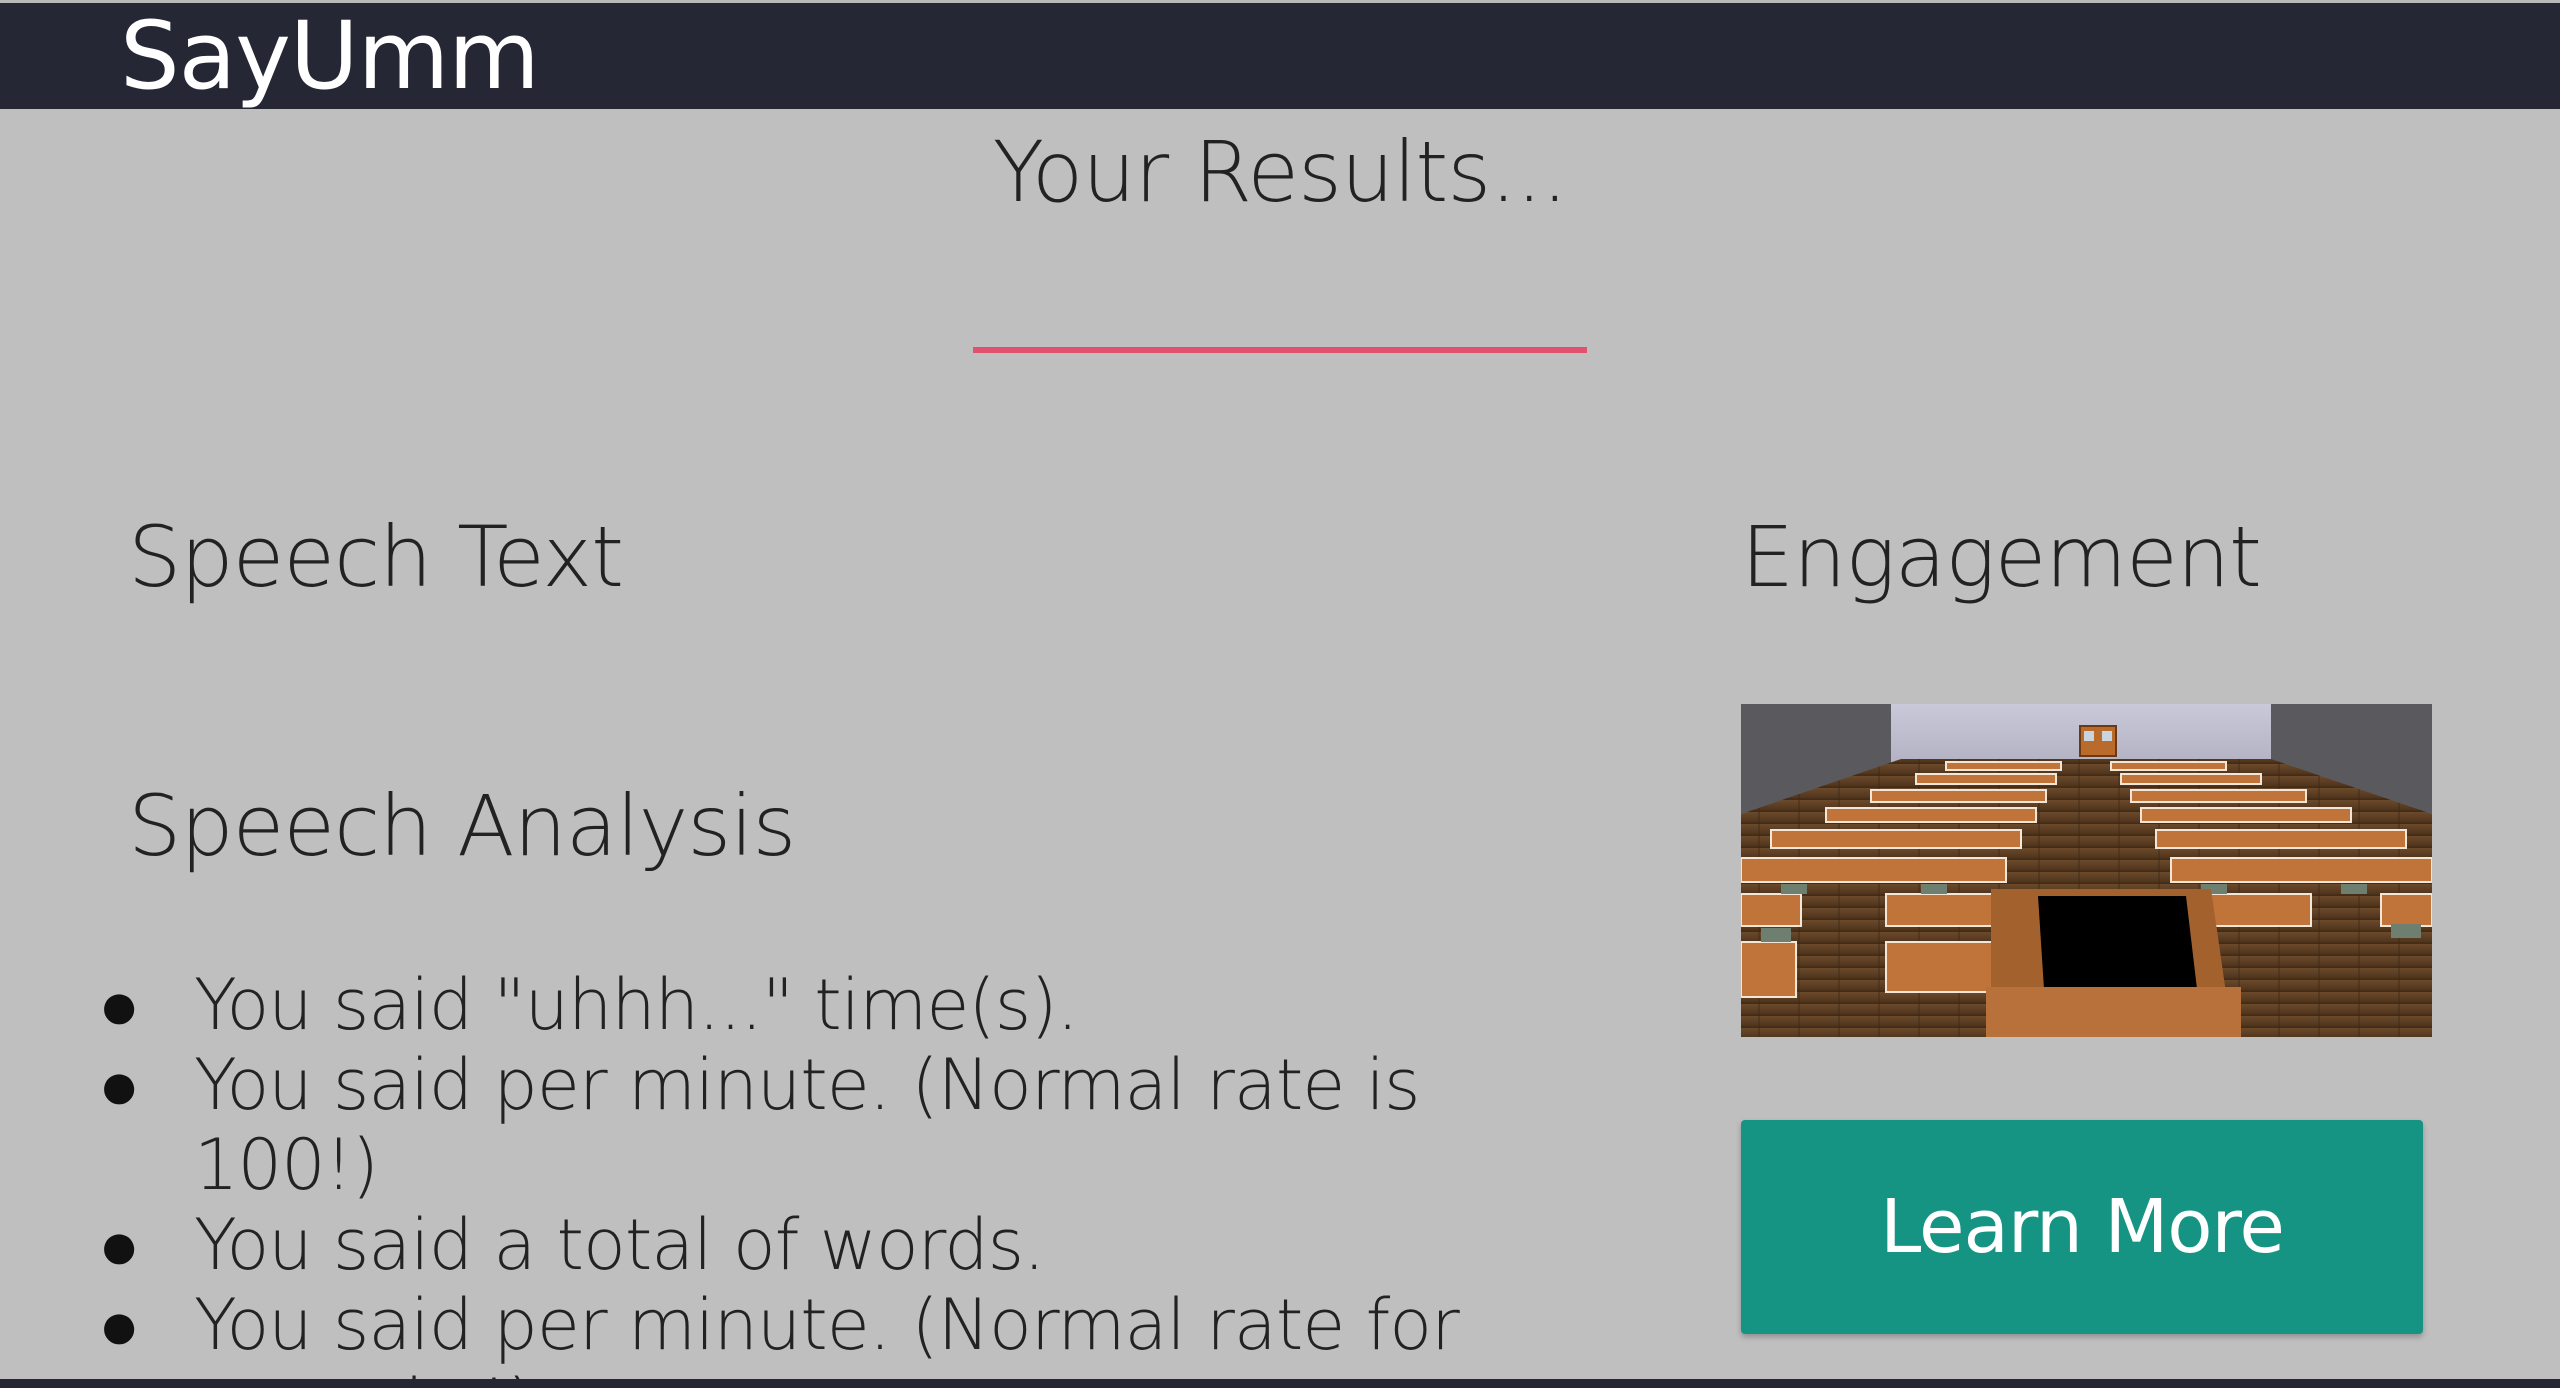  I want to click on navbar: SayUmm, so click(1280, 56).